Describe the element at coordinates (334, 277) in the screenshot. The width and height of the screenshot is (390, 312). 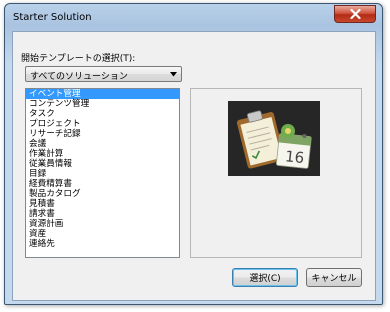
I see `cancel-button: キャンセル` at that location.